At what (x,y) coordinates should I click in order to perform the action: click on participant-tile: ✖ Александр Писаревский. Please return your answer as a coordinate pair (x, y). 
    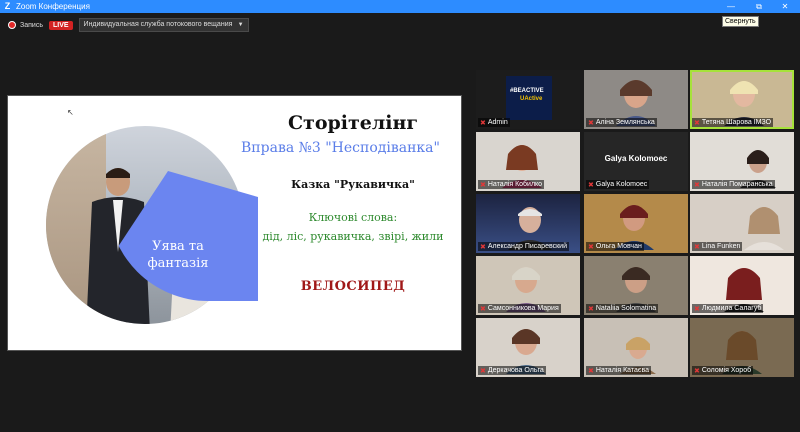
    Looking at the image, I should click on (528, 223).